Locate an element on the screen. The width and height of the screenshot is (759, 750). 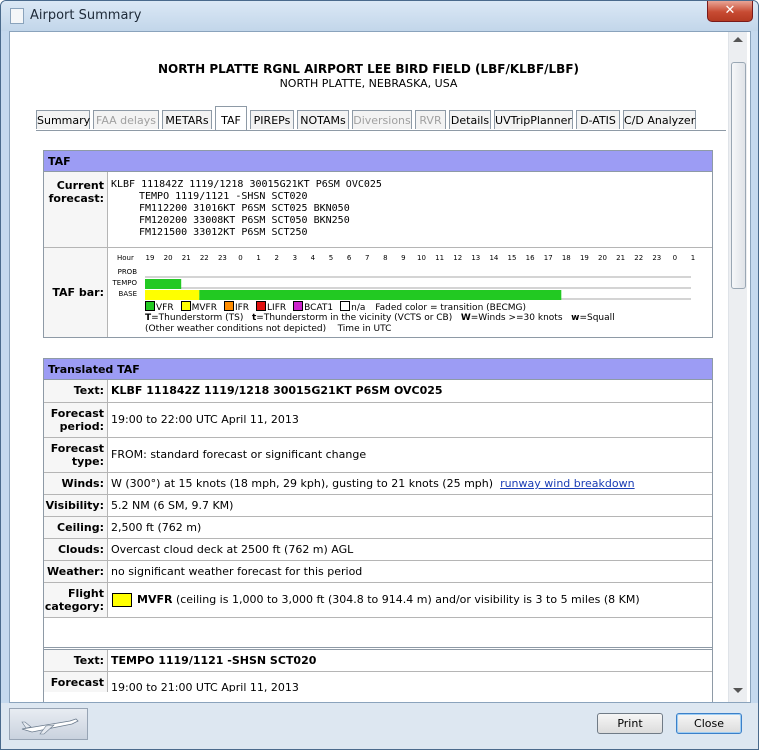
category-color-swatch is located at coordinates (122, 600).